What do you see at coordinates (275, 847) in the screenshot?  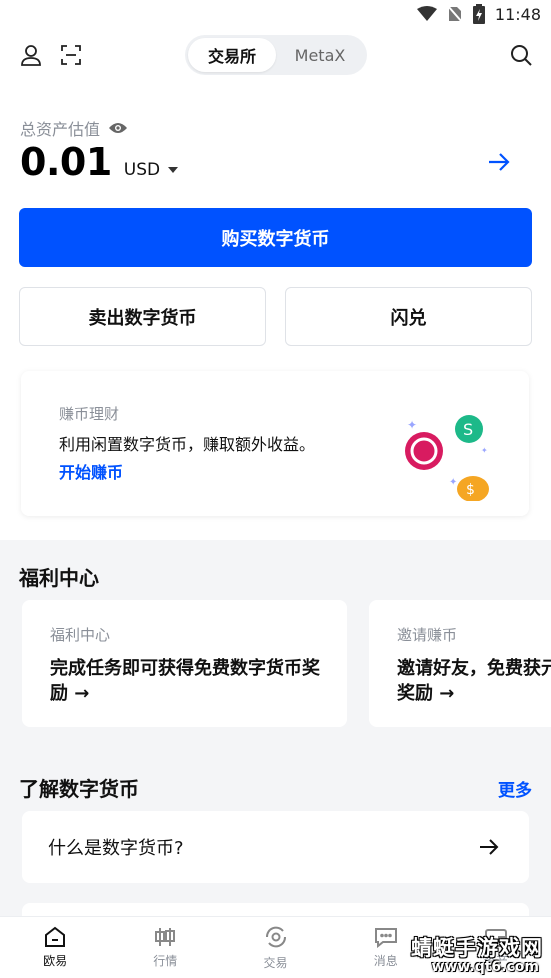 I see `learn-item: 什么是数字货币?` at bounding box center [275, 847].